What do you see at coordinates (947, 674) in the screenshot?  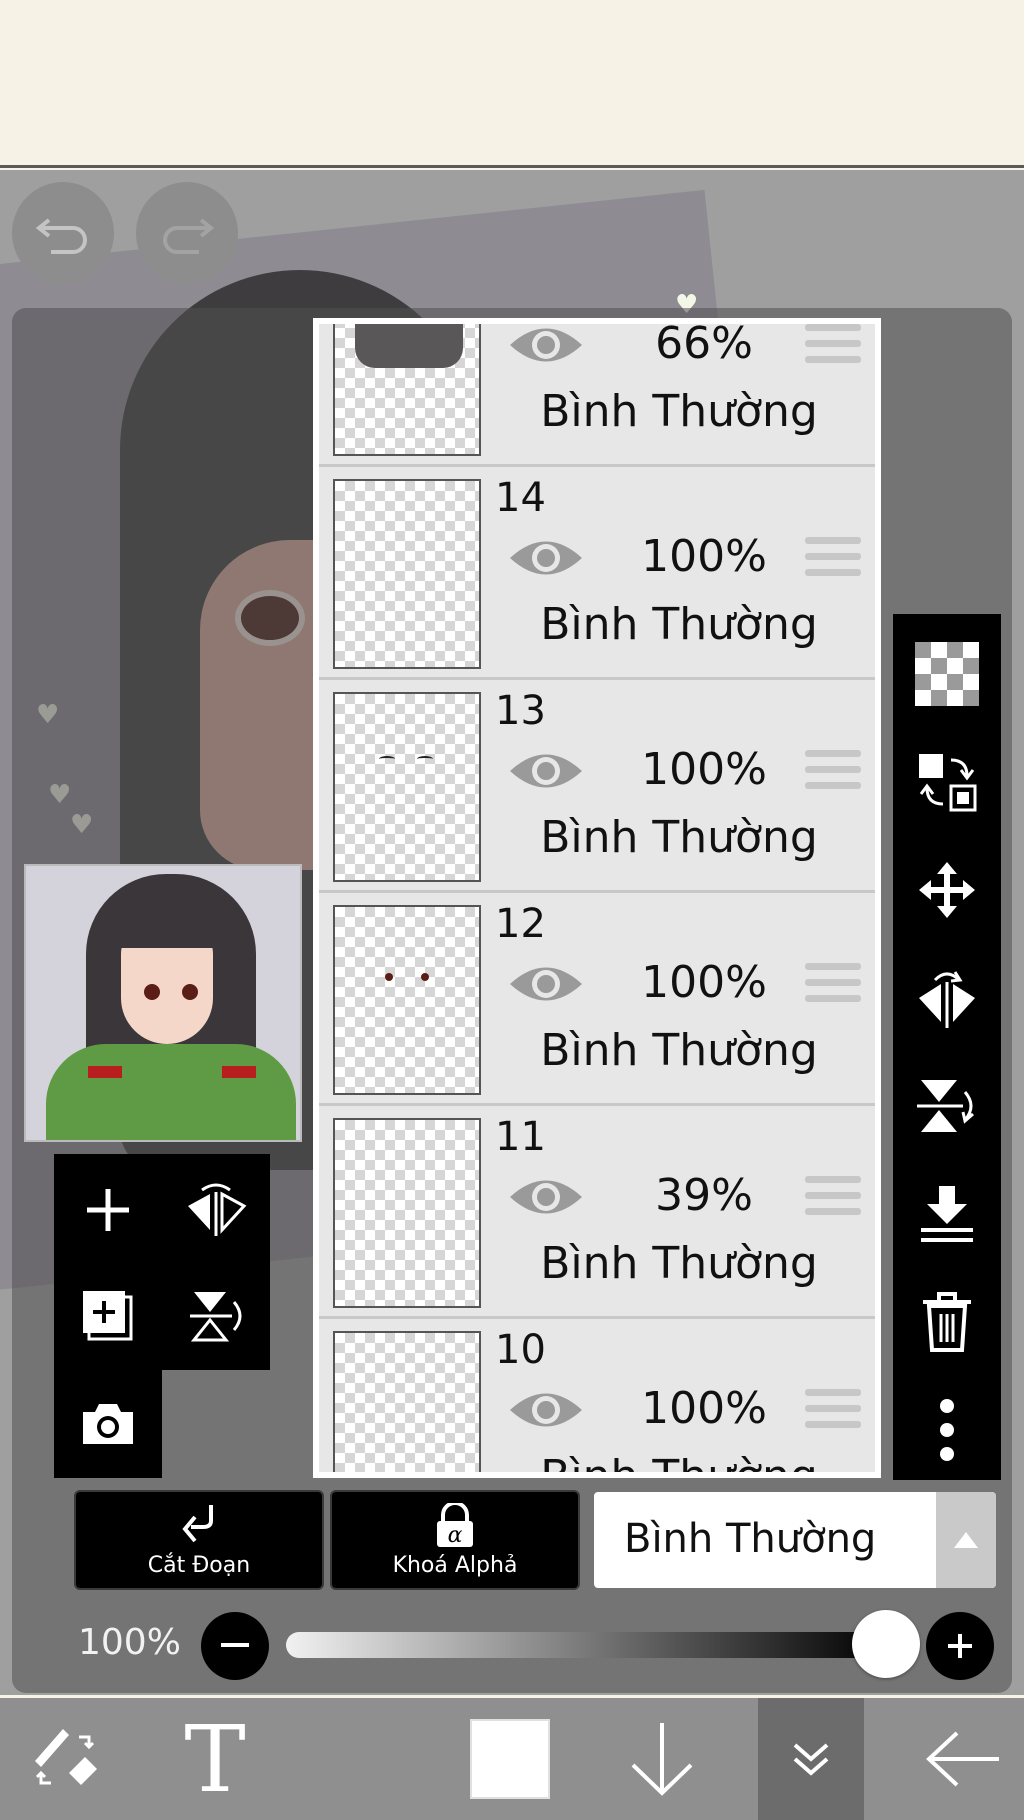 I see `transparency-button` at bounding box center [947, 674].